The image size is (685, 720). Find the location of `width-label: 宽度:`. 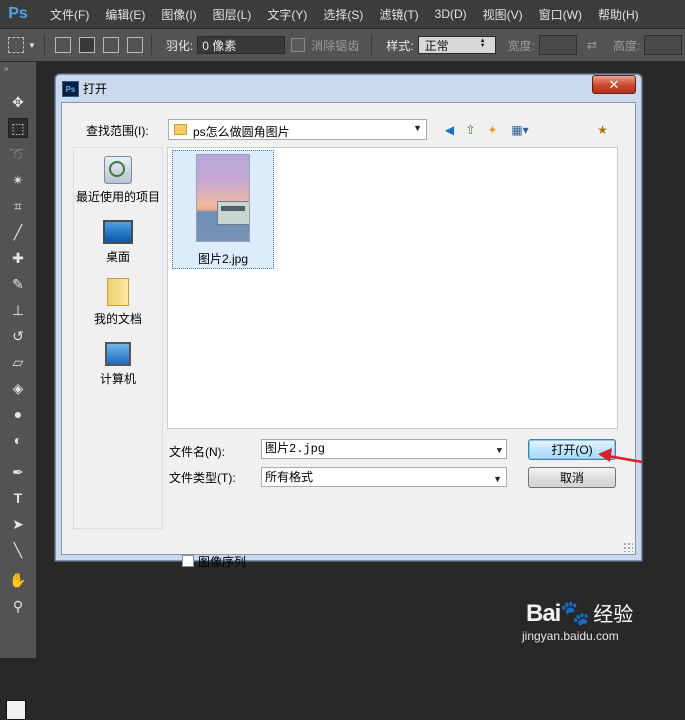

width-label: 宽度: is located at coordinates (521, 45).